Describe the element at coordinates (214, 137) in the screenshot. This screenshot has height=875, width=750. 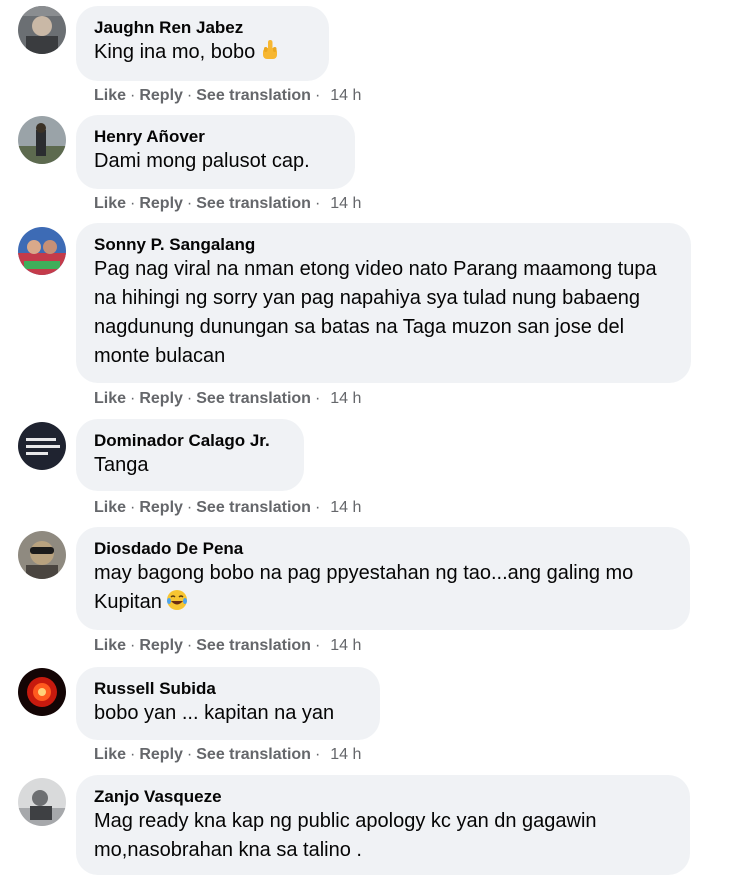
I see `comment-author: Henry Añover` at that location.